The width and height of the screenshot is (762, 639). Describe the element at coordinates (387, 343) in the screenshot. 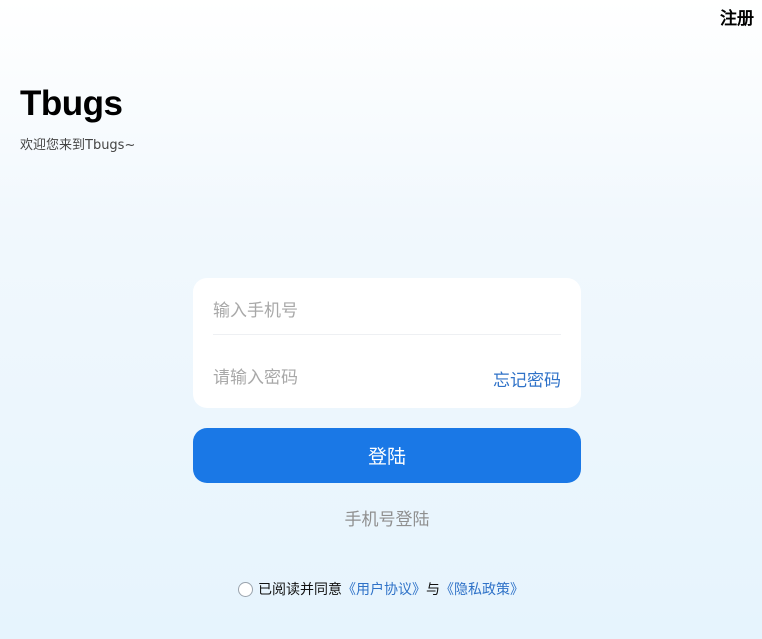

I see `login-form-card: 忘记密码` at that location.